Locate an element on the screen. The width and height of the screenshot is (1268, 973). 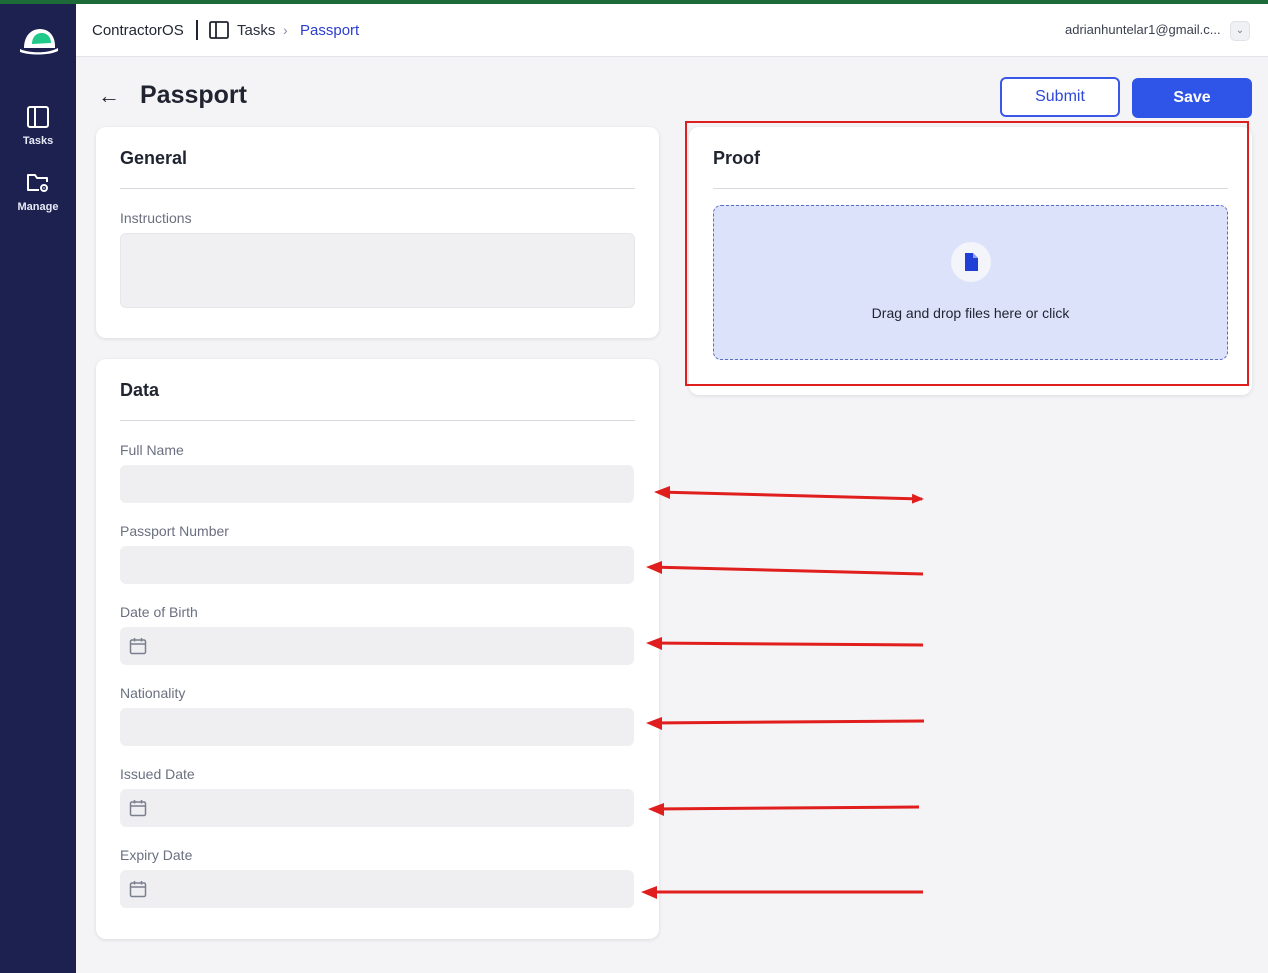
file-dropzone: Drag and drop files here or click is located at coordinates (970, 282).